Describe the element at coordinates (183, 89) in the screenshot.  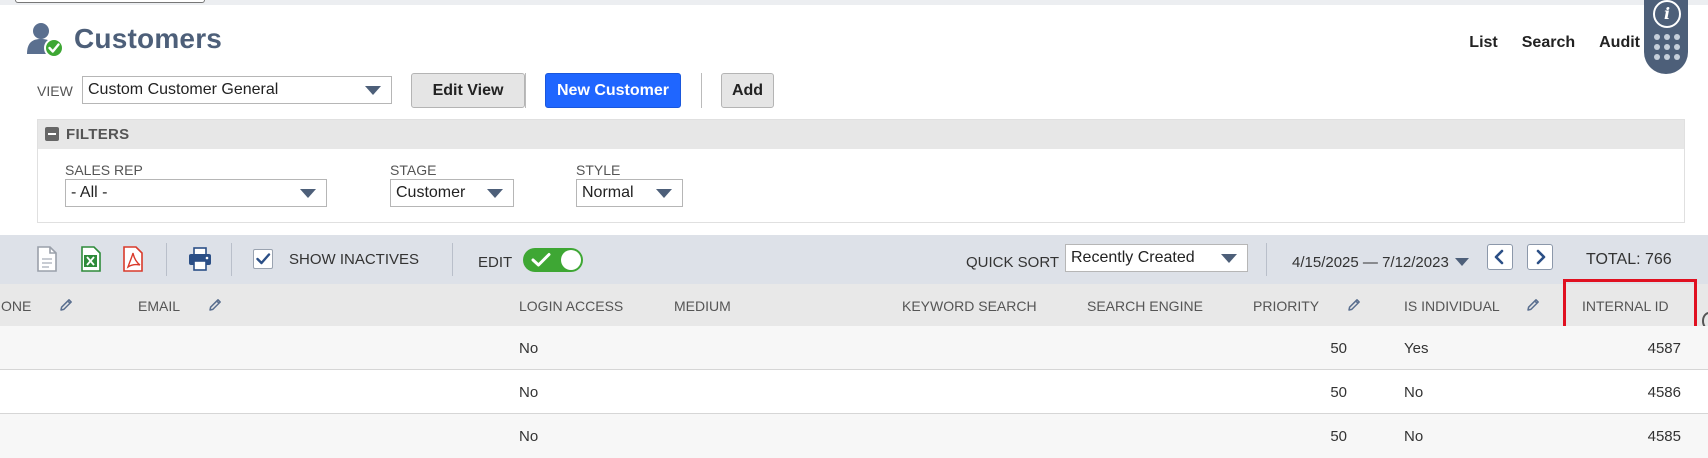
I see `view-select-value: Custom Customer General` at that location.